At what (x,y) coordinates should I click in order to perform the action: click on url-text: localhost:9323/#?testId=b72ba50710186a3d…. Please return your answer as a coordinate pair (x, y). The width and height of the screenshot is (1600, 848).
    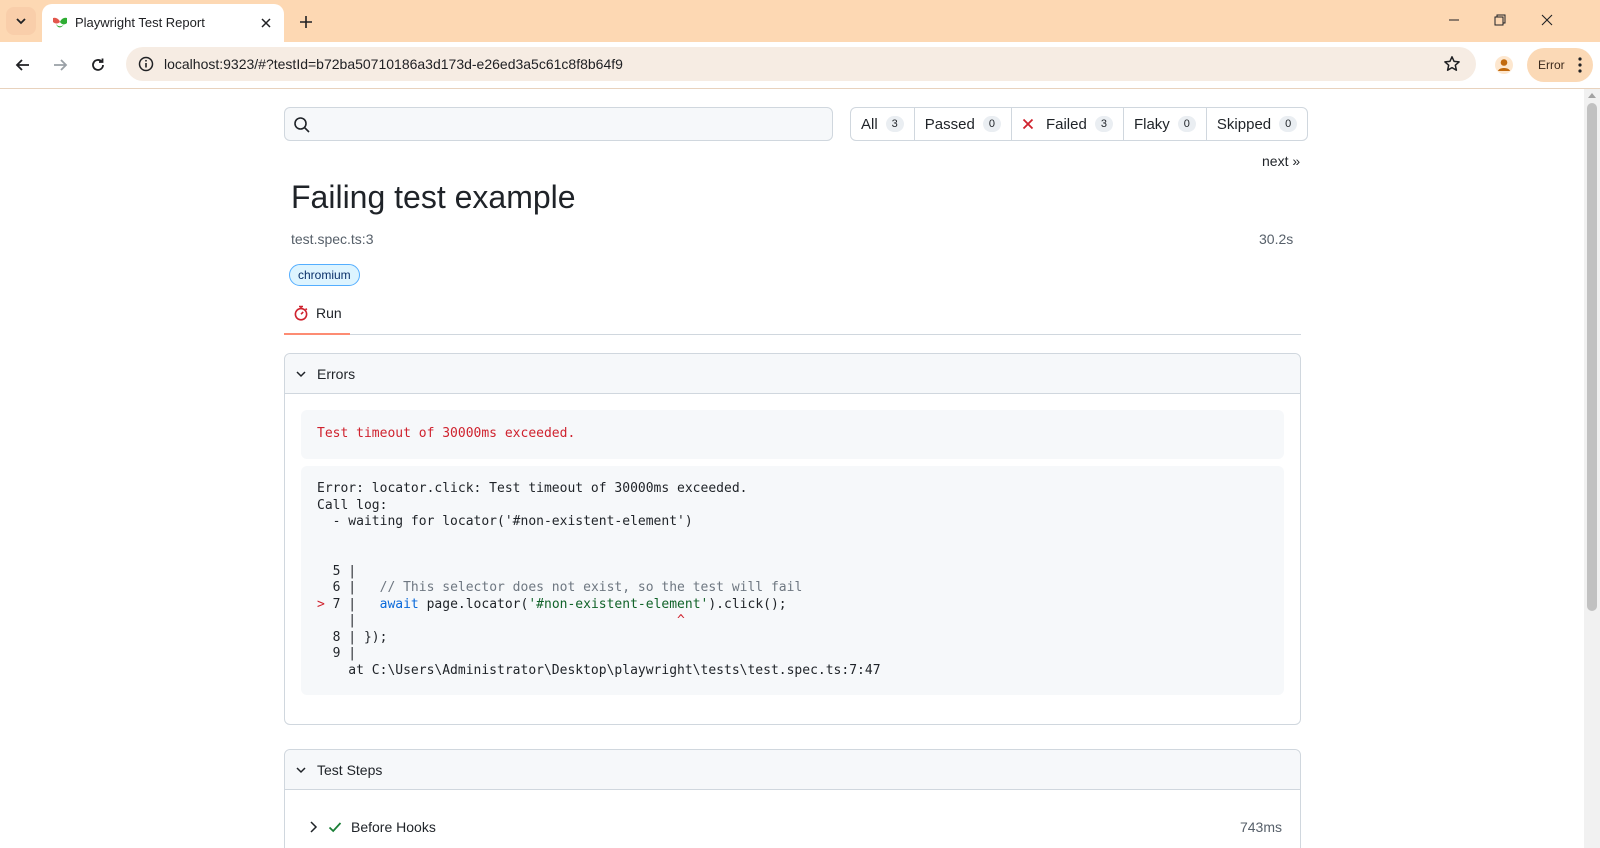
    Looking at the image, I should click on (393, 64).